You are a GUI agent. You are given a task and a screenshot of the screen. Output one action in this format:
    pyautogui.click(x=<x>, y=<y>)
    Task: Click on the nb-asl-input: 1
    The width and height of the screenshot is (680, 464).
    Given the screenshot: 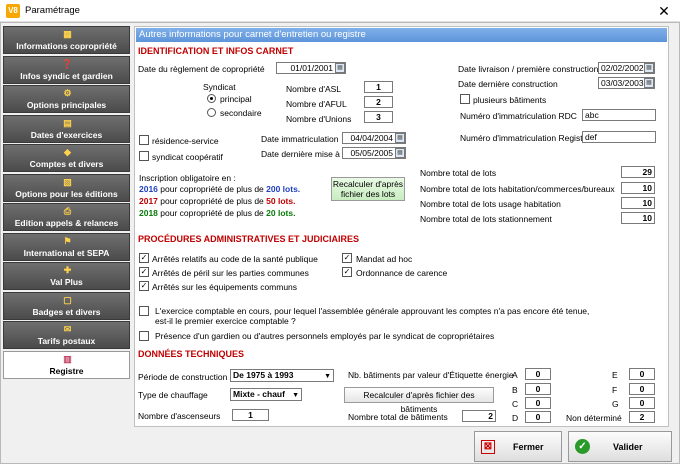 What is the action you would take?
    pyautogui.click(x=378, y=87)
    